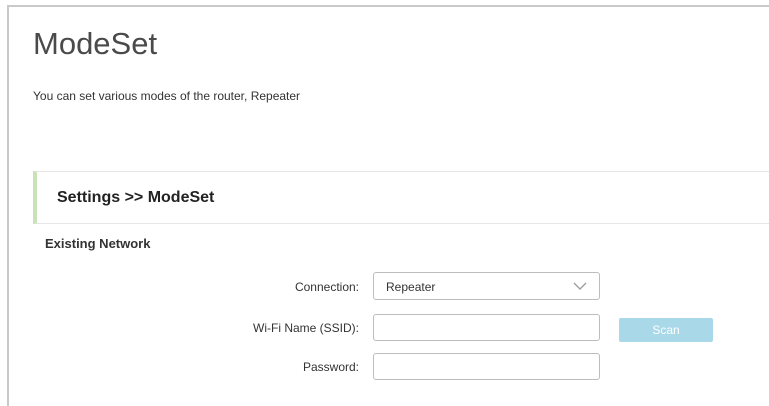 This screenshot has width=769, height=406. I want to click on chevron-down-icon, so click(580, 286).